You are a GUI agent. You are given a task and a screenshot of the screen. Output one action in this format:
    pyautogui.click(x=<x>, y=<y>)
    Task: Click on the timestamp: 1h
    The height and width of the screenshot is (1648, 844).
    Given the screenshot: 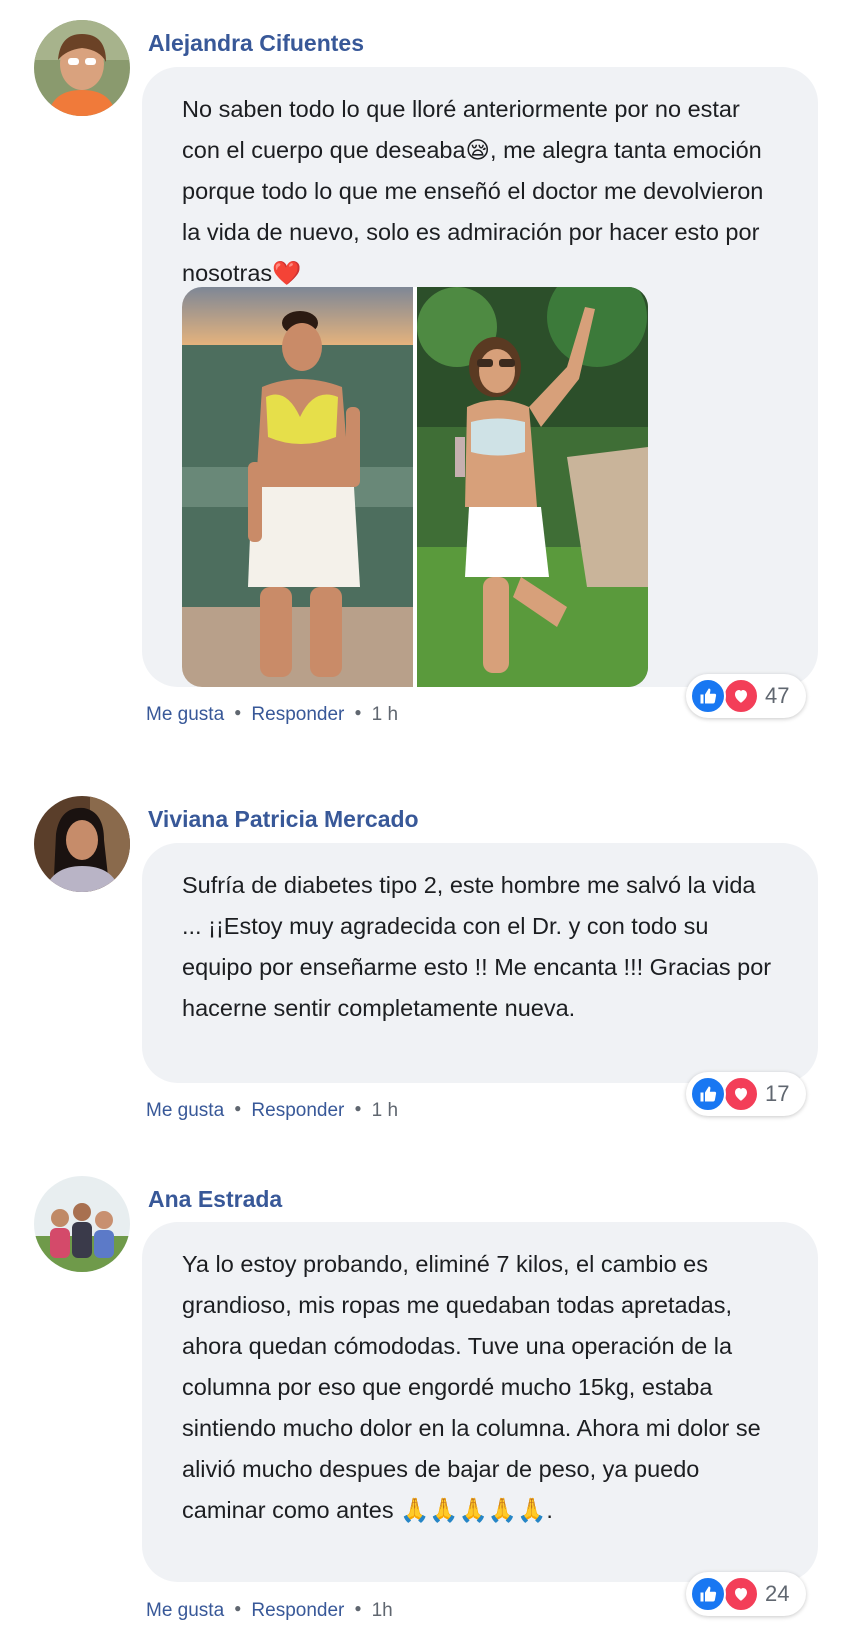 What is the action you would take?
    pyautogui.click(x=382, y=1611)
    